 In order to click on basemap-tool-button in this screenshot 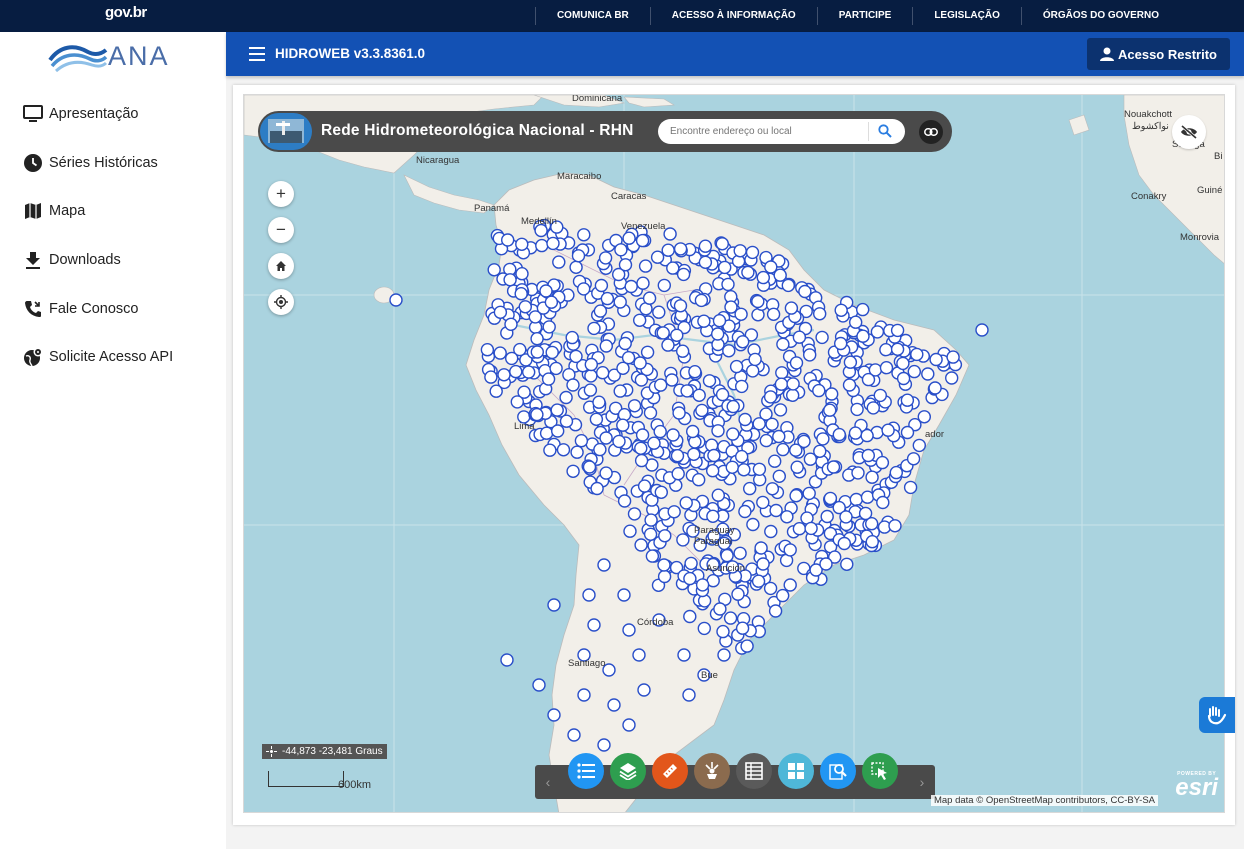, I will do `click(712, 771)`.